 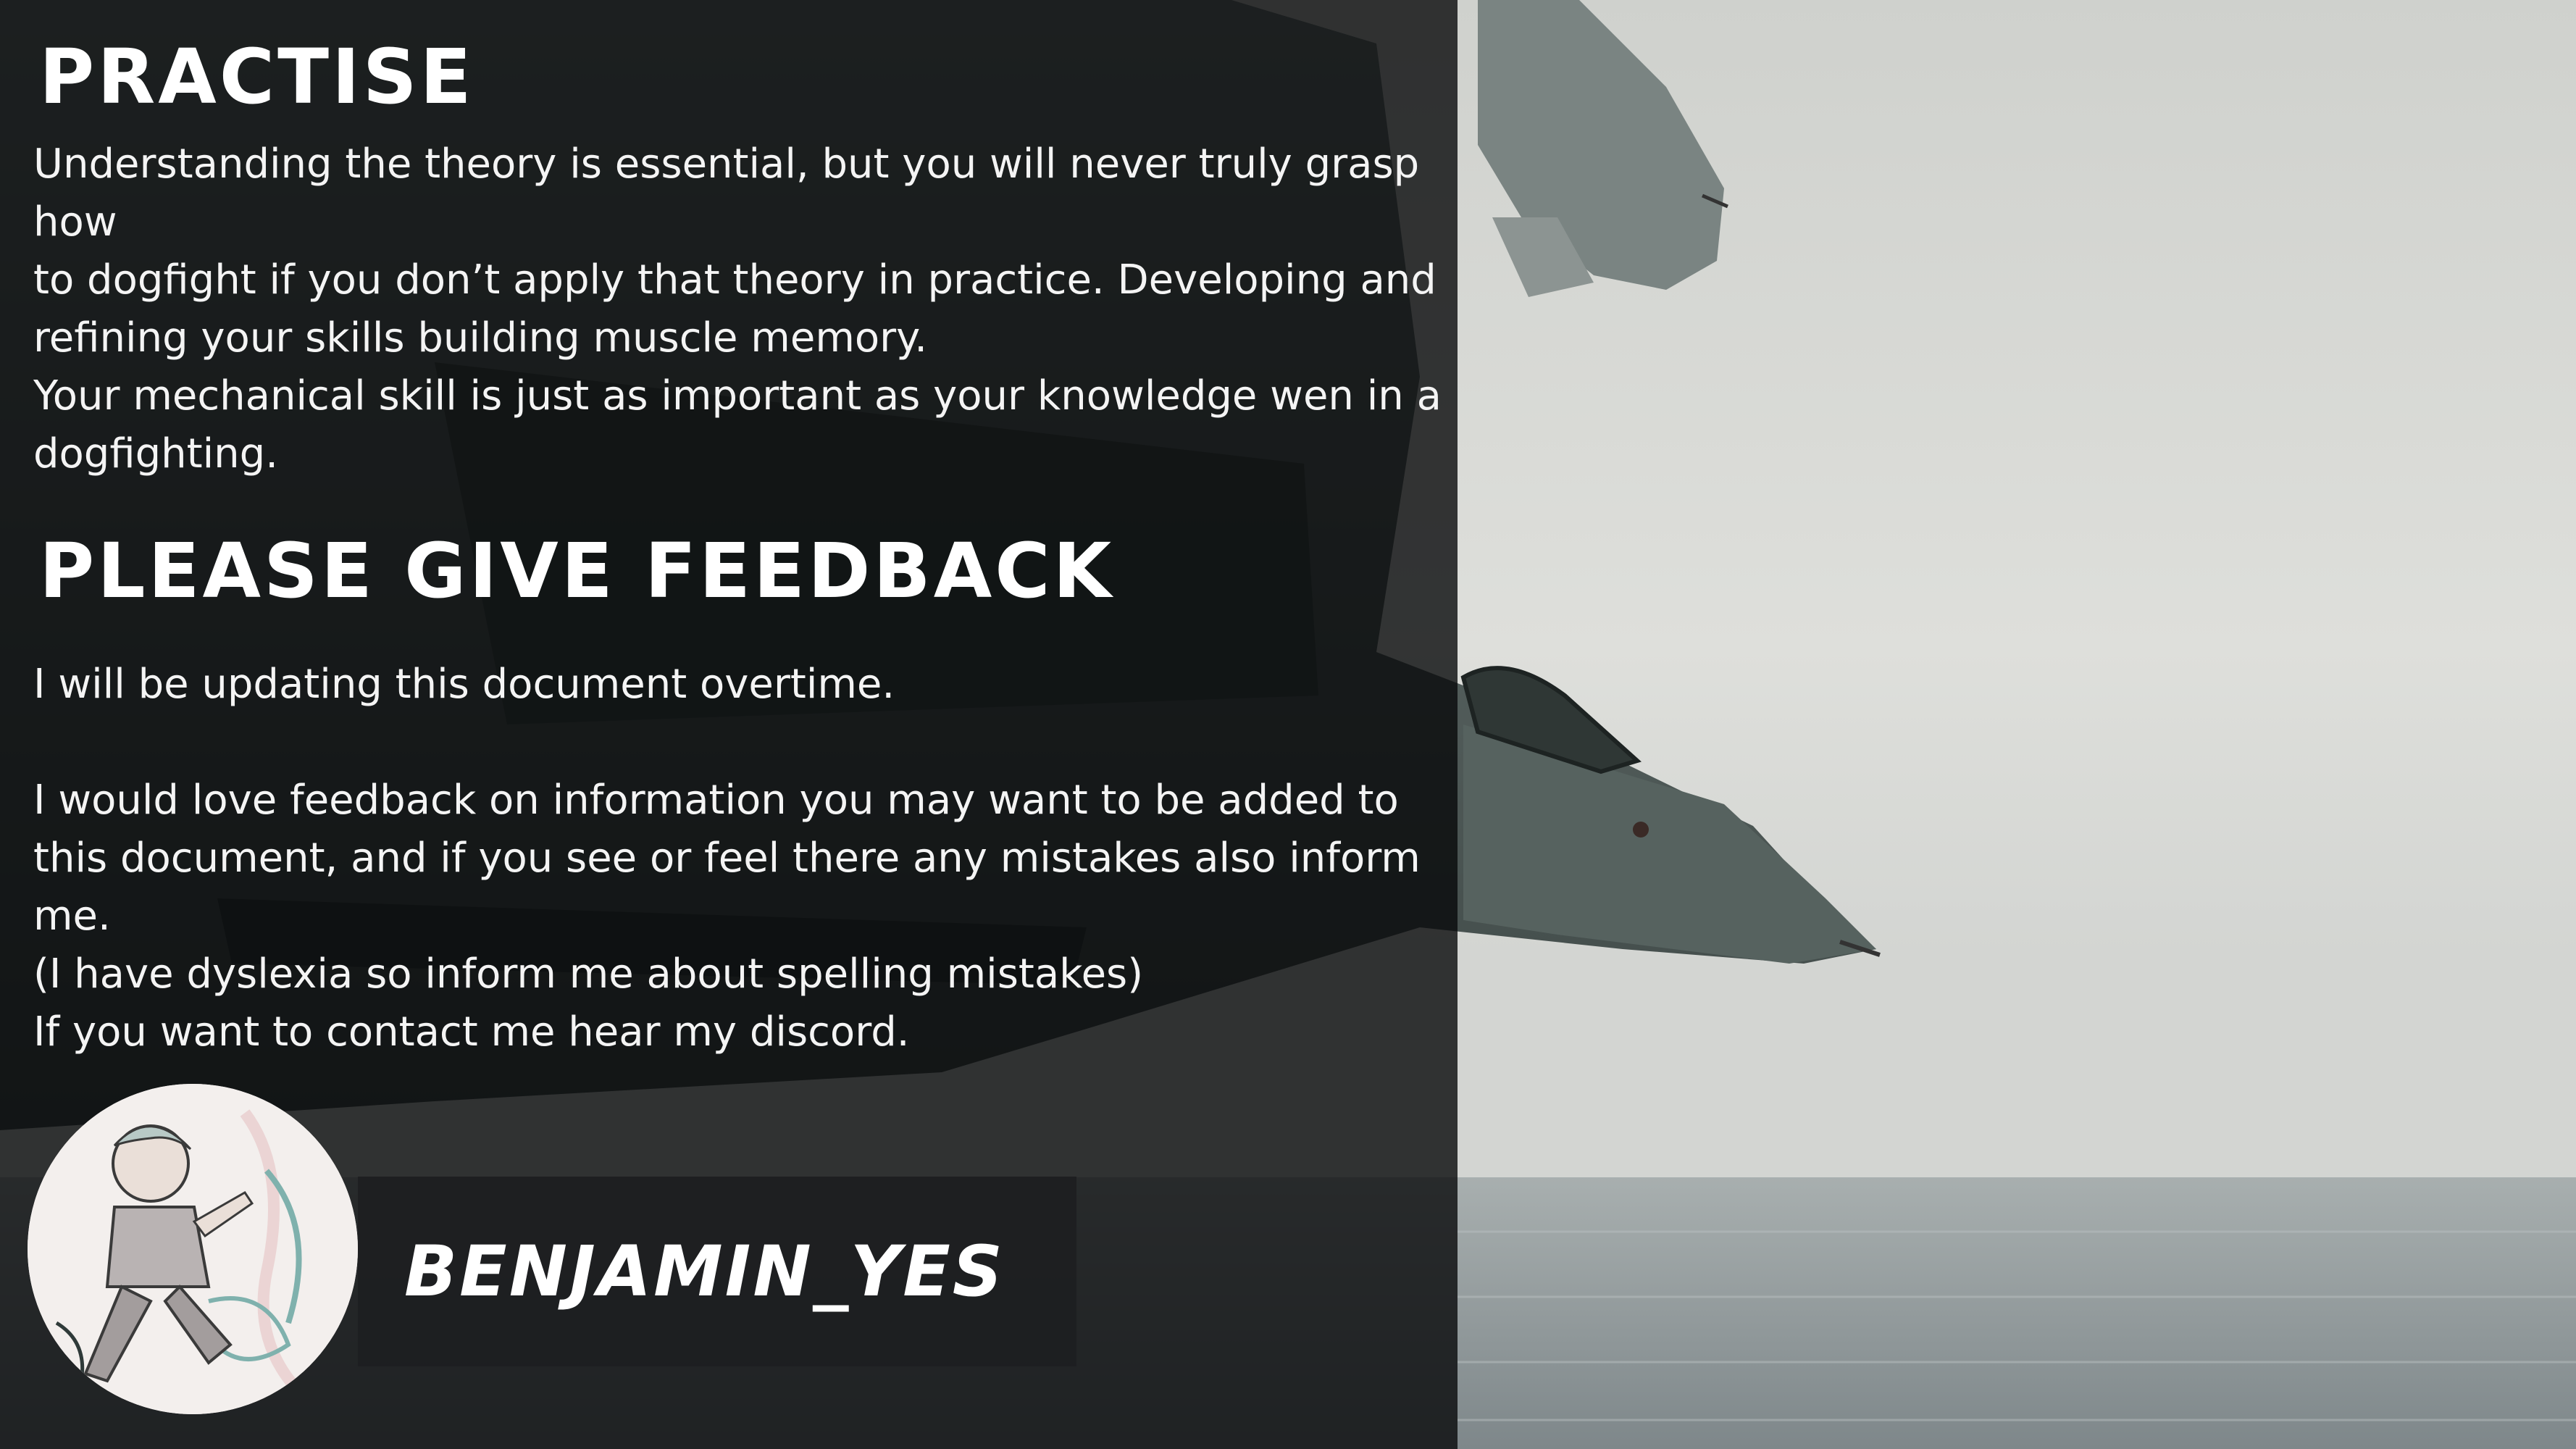 I want to click on discord-name-bar: BENJAMIN_YES, so click(x=717, y=1272).